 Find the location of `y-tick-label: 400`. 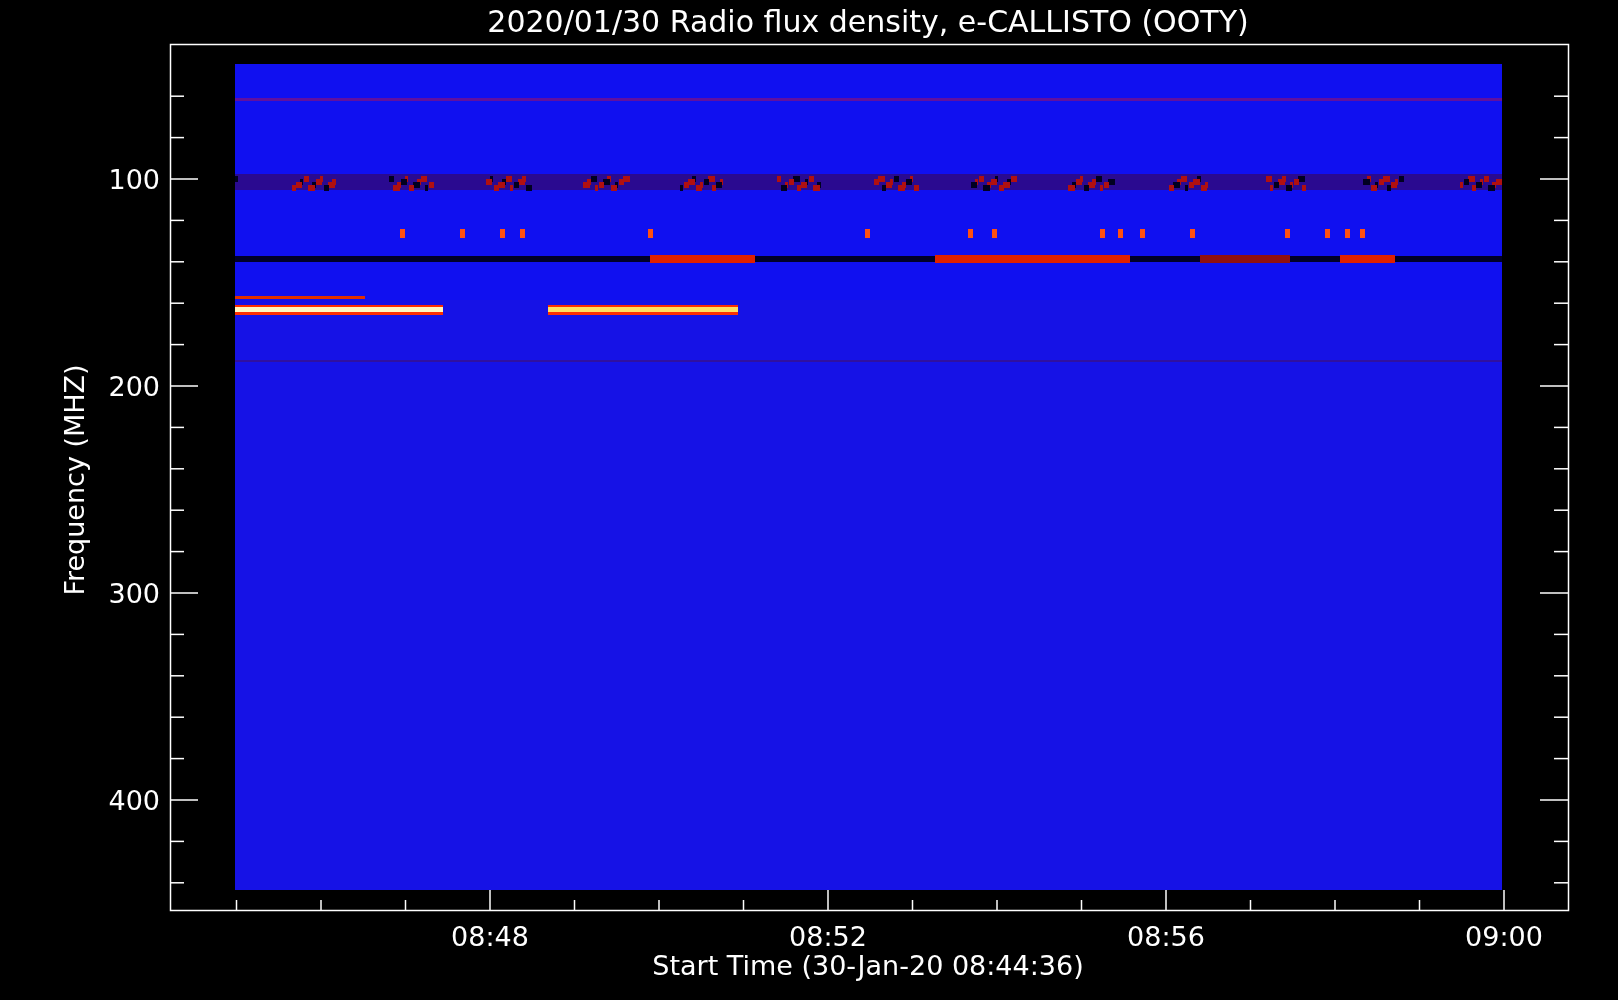

y-tick-label: 400 is located at coordinates (134, 800).